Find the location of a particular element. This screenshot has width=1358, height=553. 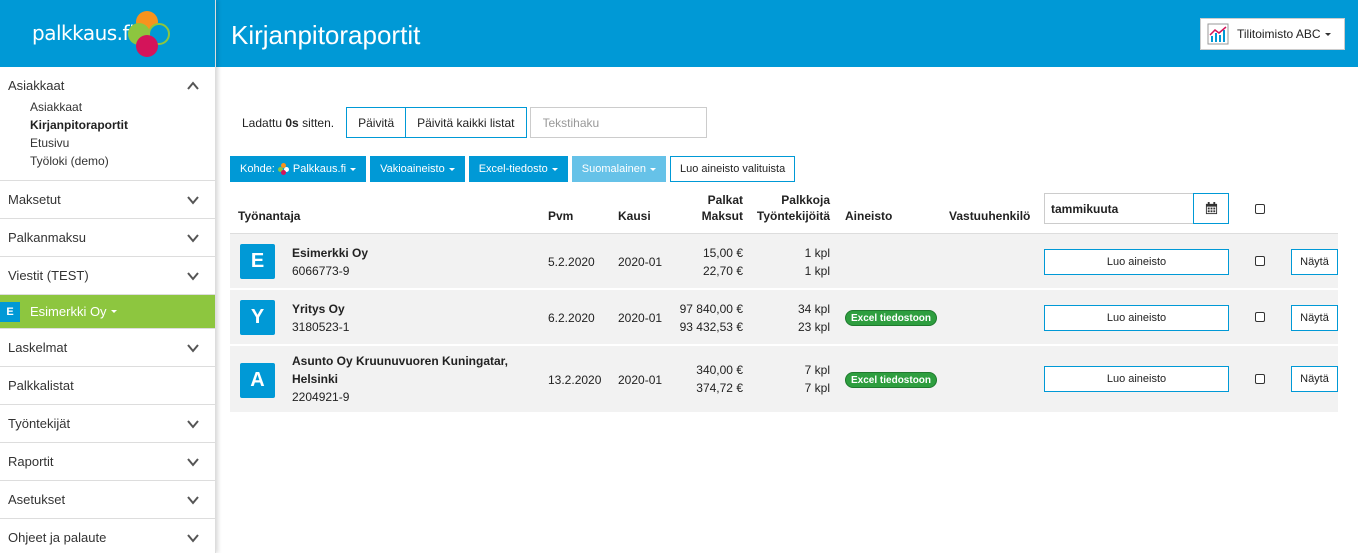

refresh-all-button: Päivitä kaikki listat is located at coordinates (466, 122).